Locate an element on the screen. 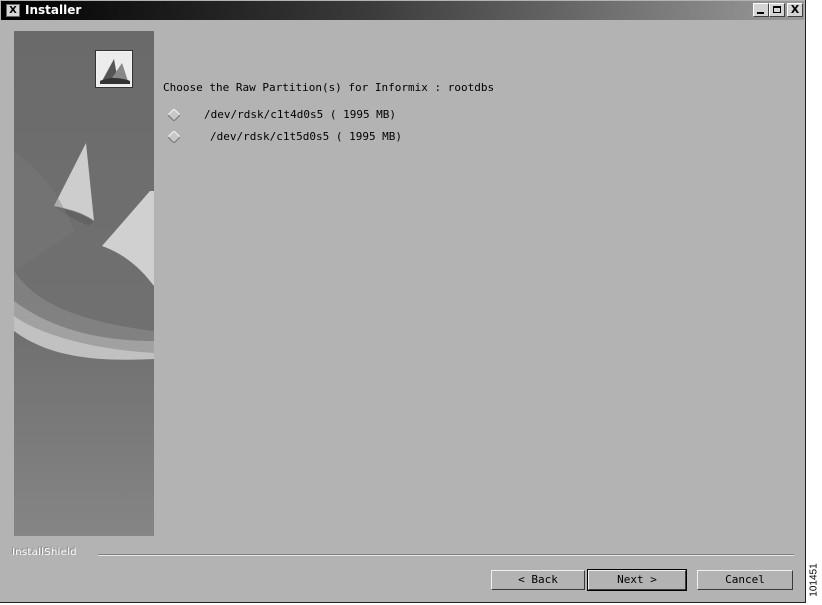  close-button: X is located at coordinates (795, 10).